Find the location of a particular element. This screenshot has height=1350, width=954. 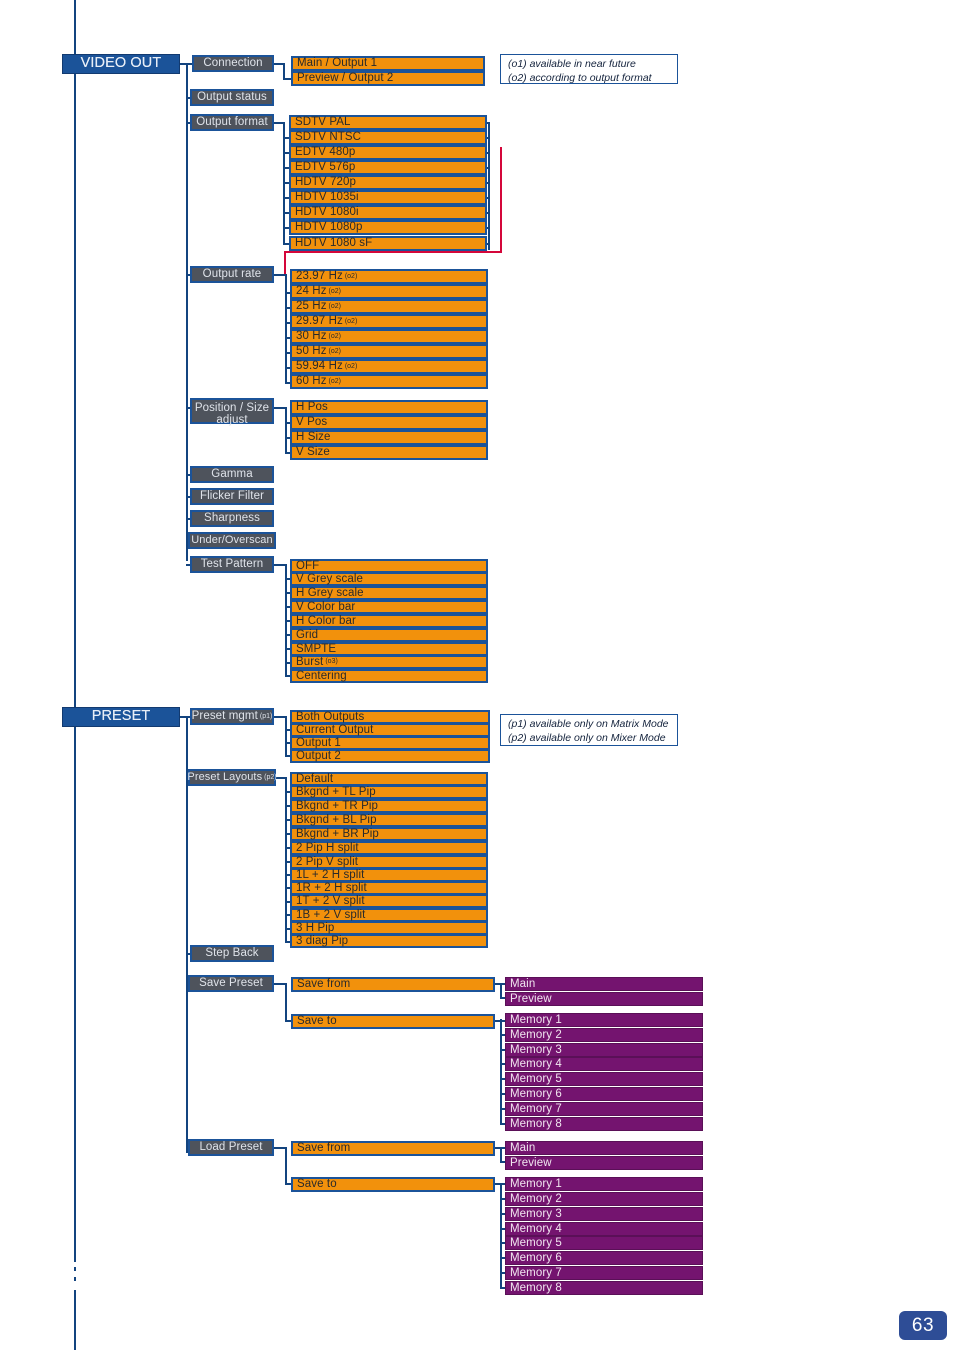

collector-output-format is located at coordinates (489, 186).